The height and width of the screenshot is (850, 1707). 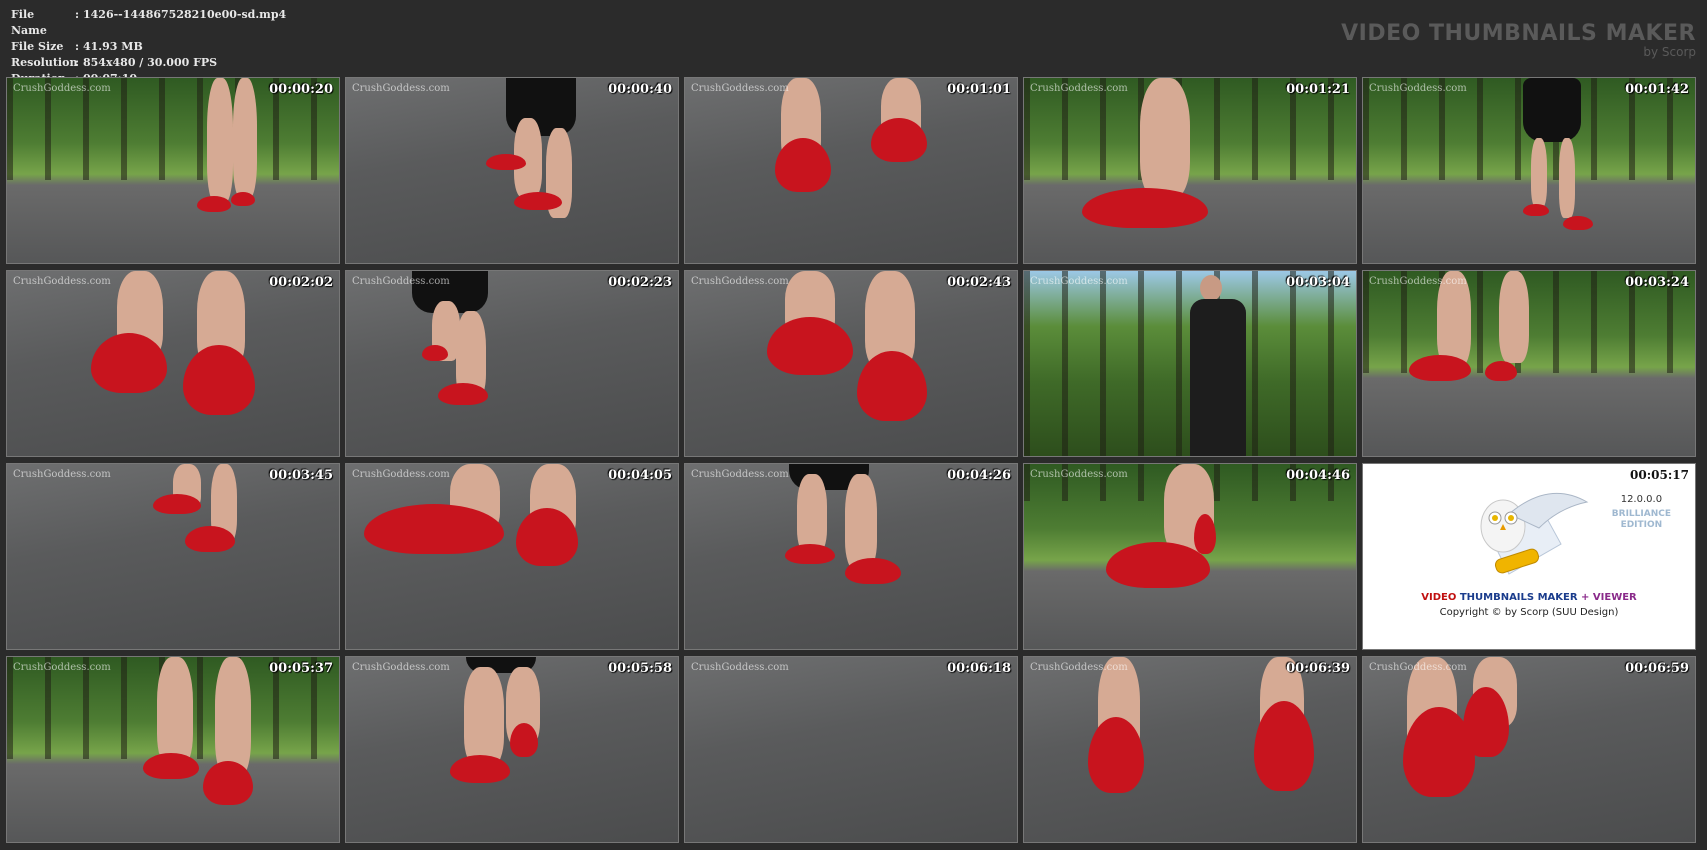 I want to click on brand-title: VIDEO THUMBNAILS MAKER, so click(x=1518, y=33).